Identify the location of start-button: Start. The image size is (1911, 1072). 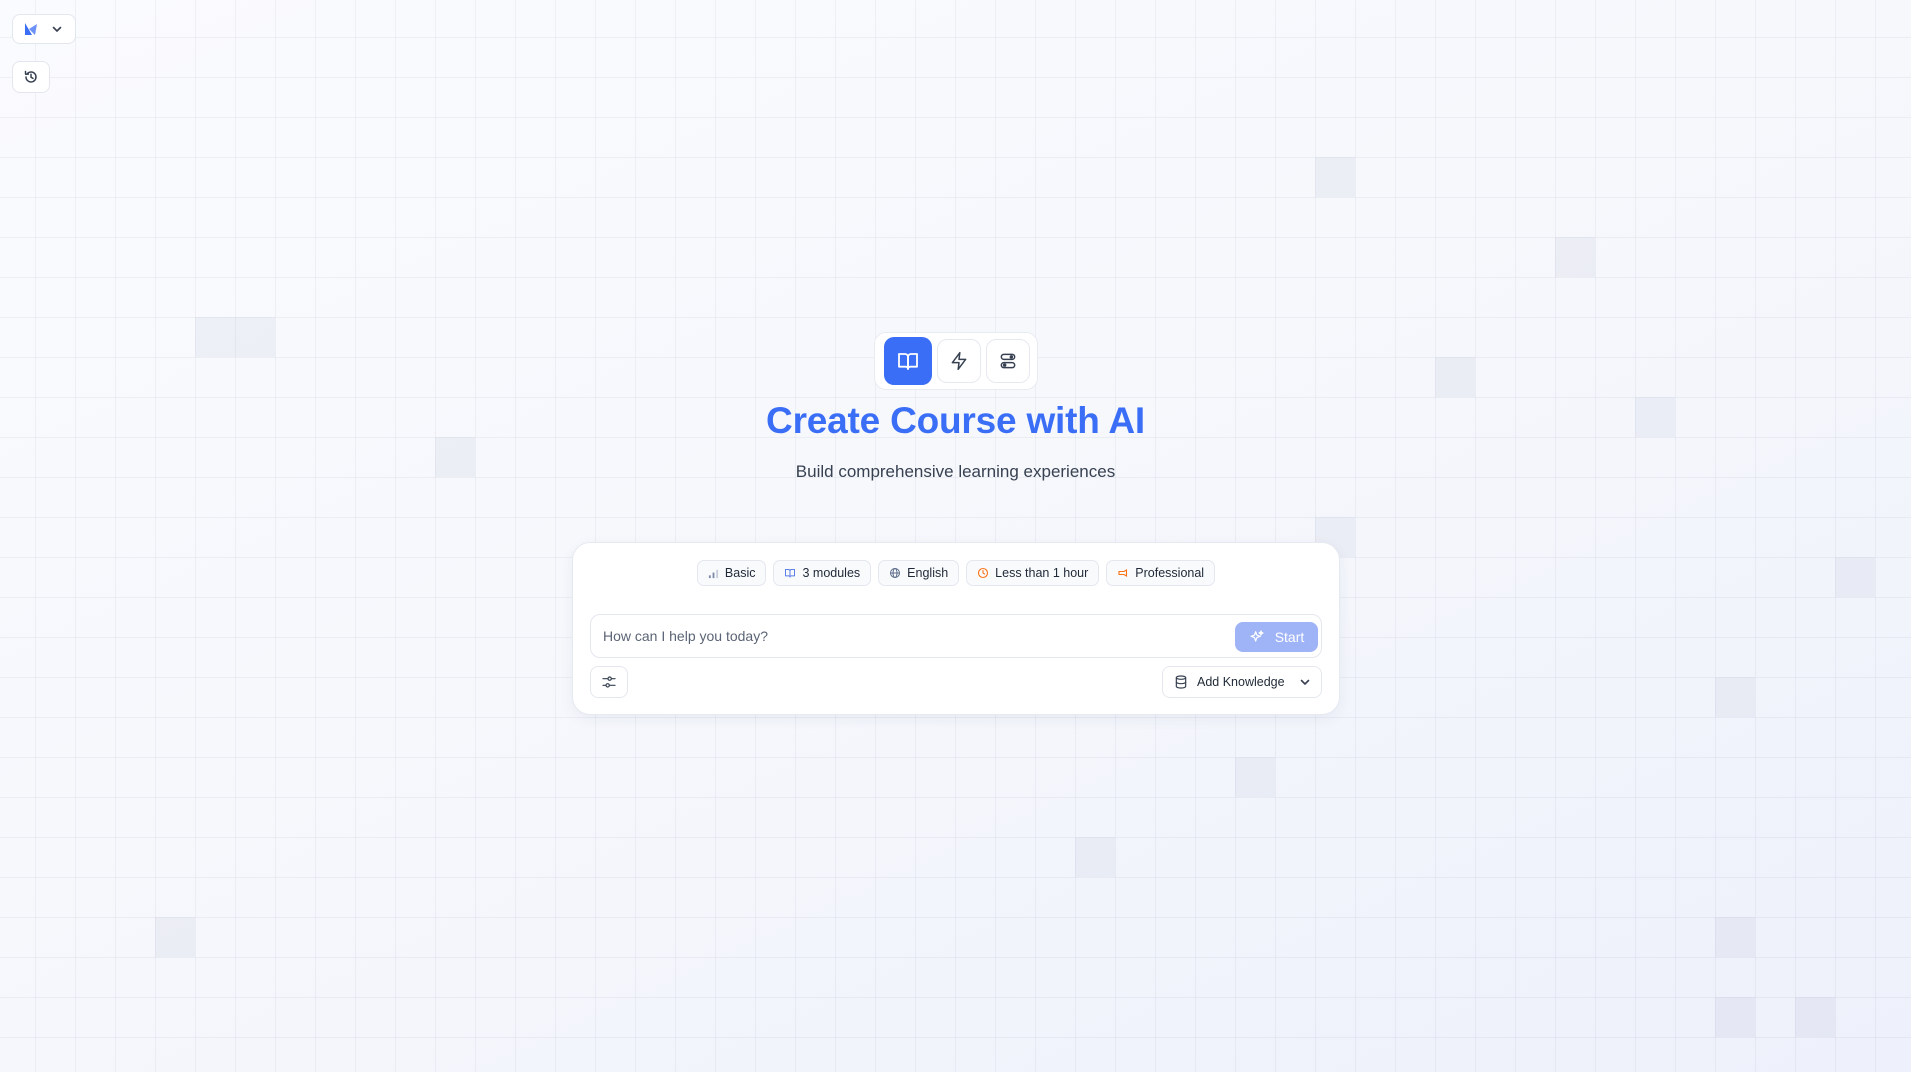
(1276, 637).